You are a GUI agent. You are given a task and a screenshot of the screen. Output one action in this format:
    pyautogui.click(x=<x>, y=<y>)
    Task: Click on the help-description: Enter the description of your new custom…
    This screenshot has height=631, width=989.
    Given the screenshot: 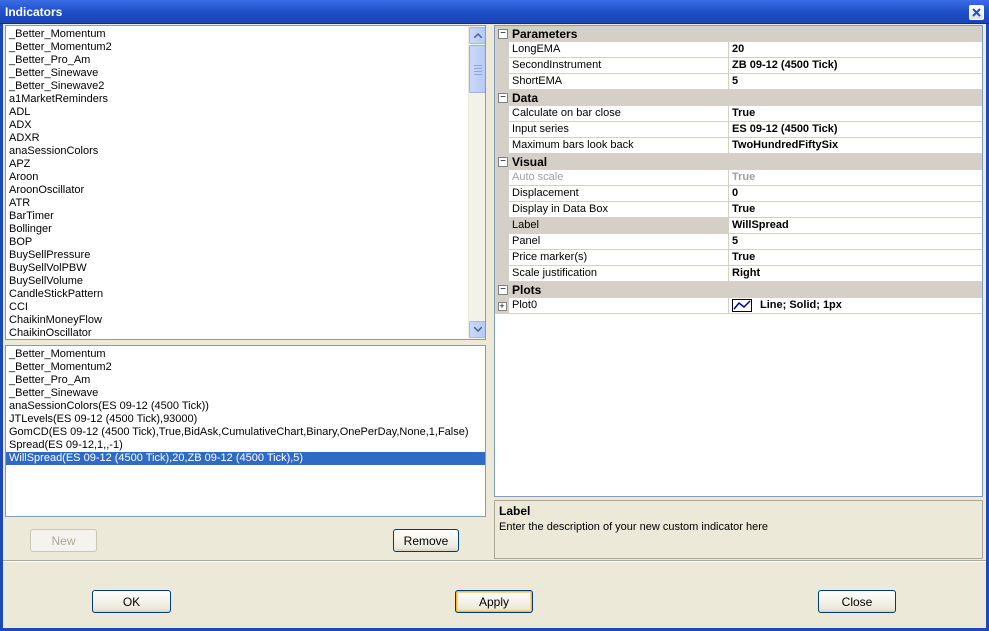 What is the action you would take?
    pyautogui.click(x=634, y=527)
    